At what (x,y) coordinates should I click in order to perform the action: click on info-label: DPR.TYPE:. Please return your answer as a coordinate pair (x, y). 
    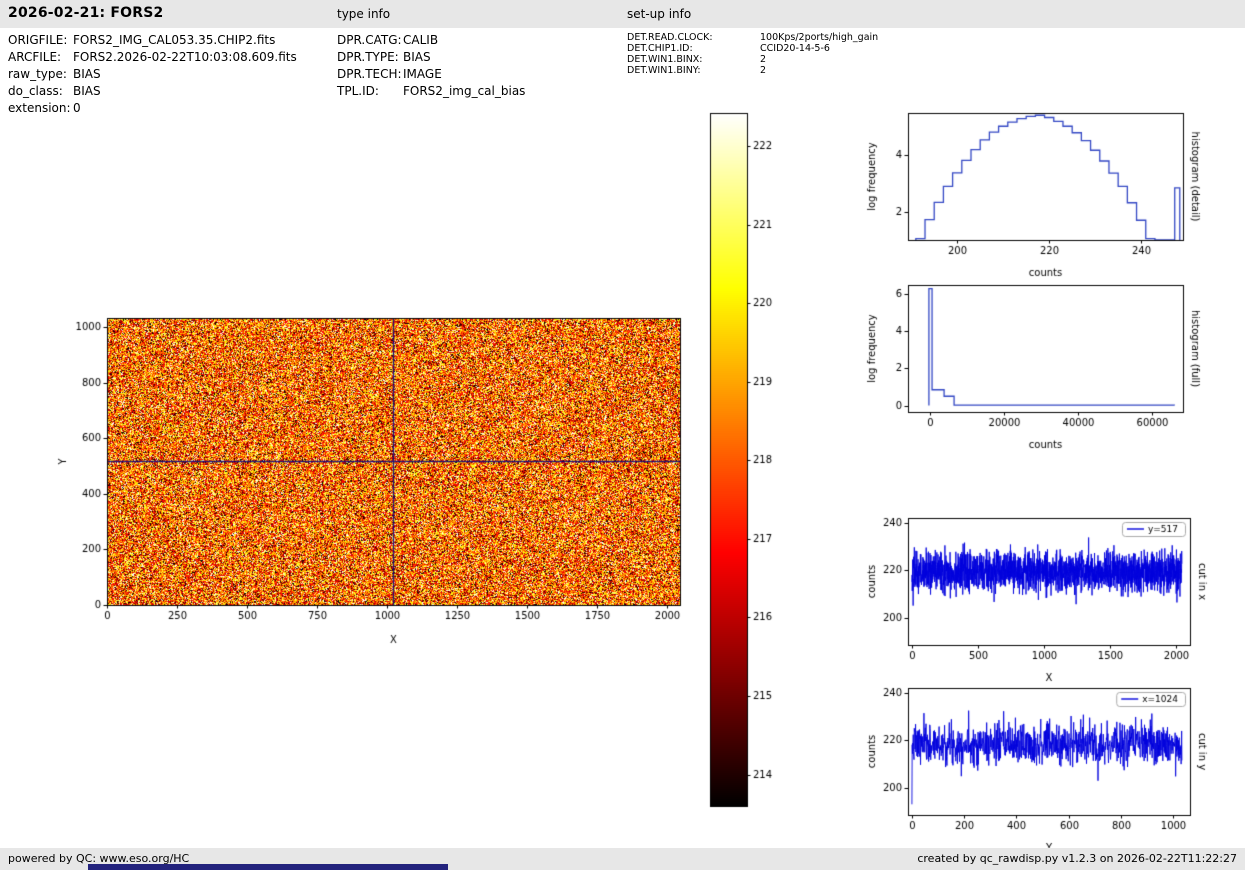
    Looking at the image, I should click on (368, 57).